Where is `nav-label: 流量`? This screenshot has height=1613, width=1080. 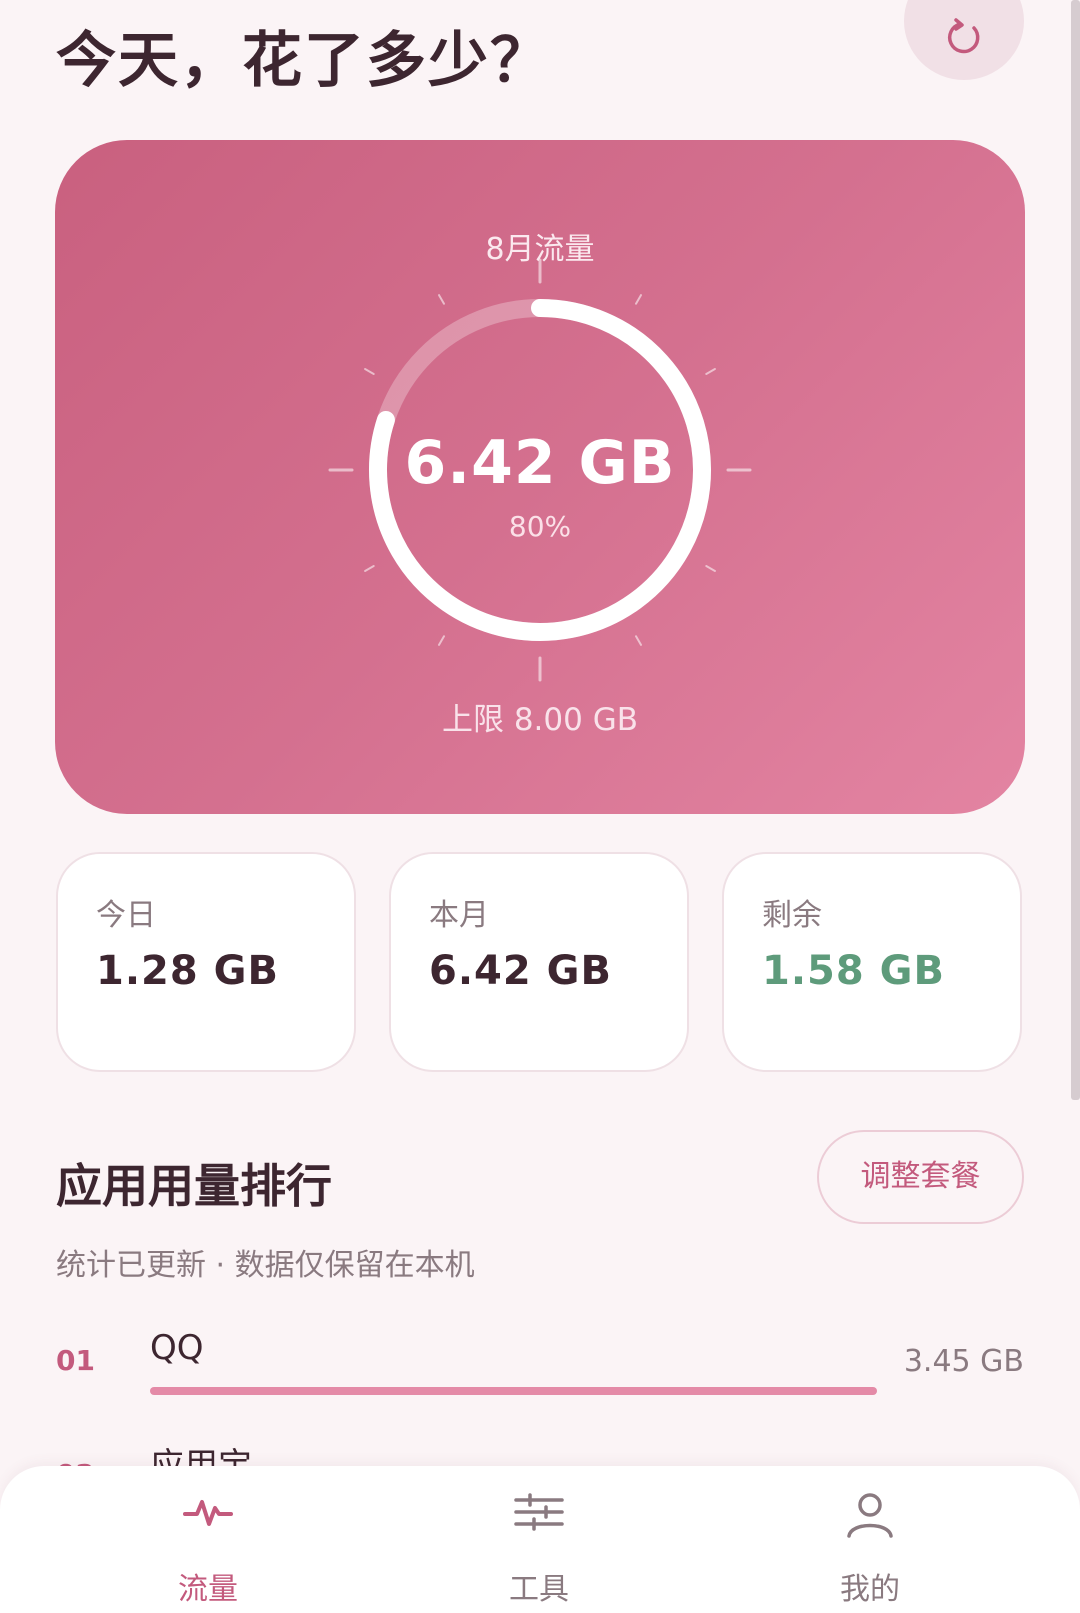 nav-label: 流量 is located at coordinates (208, 1589).